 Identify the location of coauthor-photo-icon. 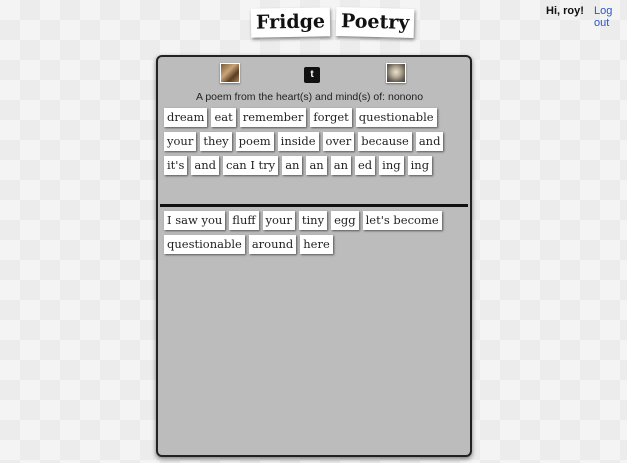
(396, 73).